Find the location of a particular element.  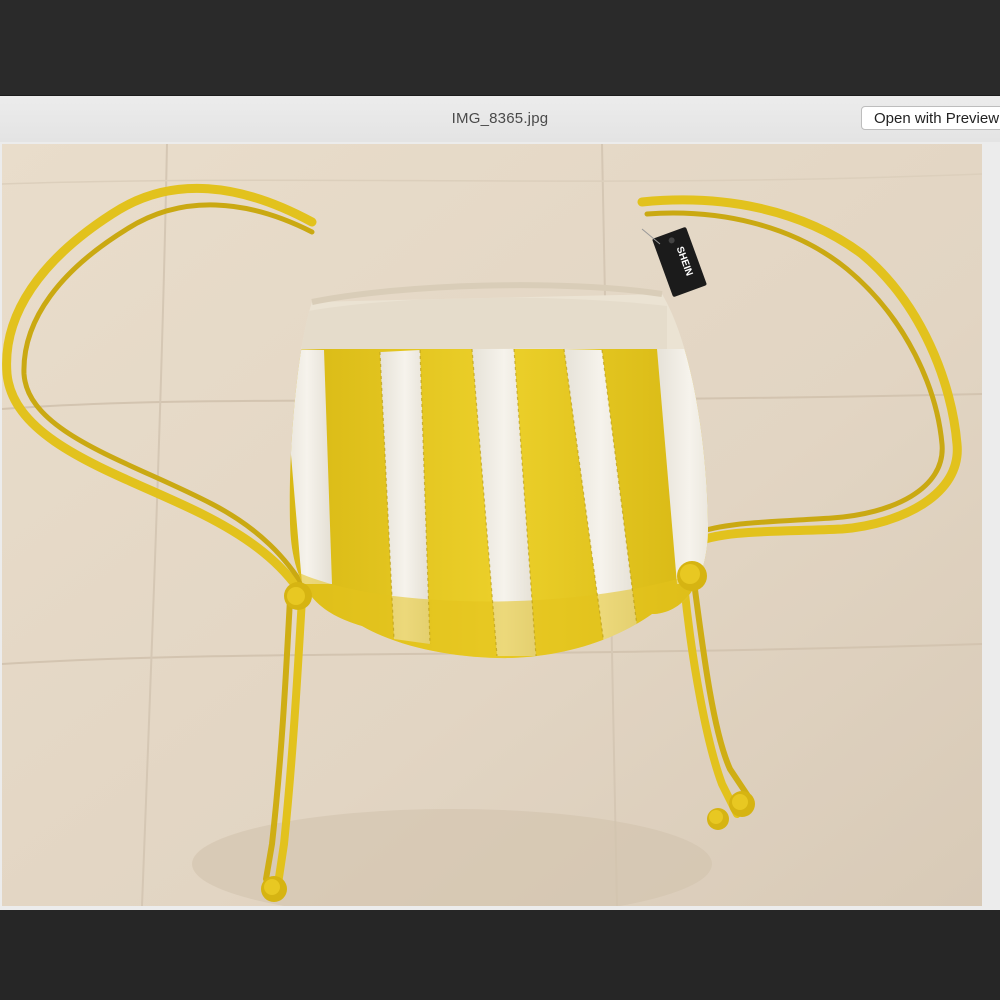

window-titlebar: IMG_8365.jpg Open with Preview is located at coordinates (500, 119).